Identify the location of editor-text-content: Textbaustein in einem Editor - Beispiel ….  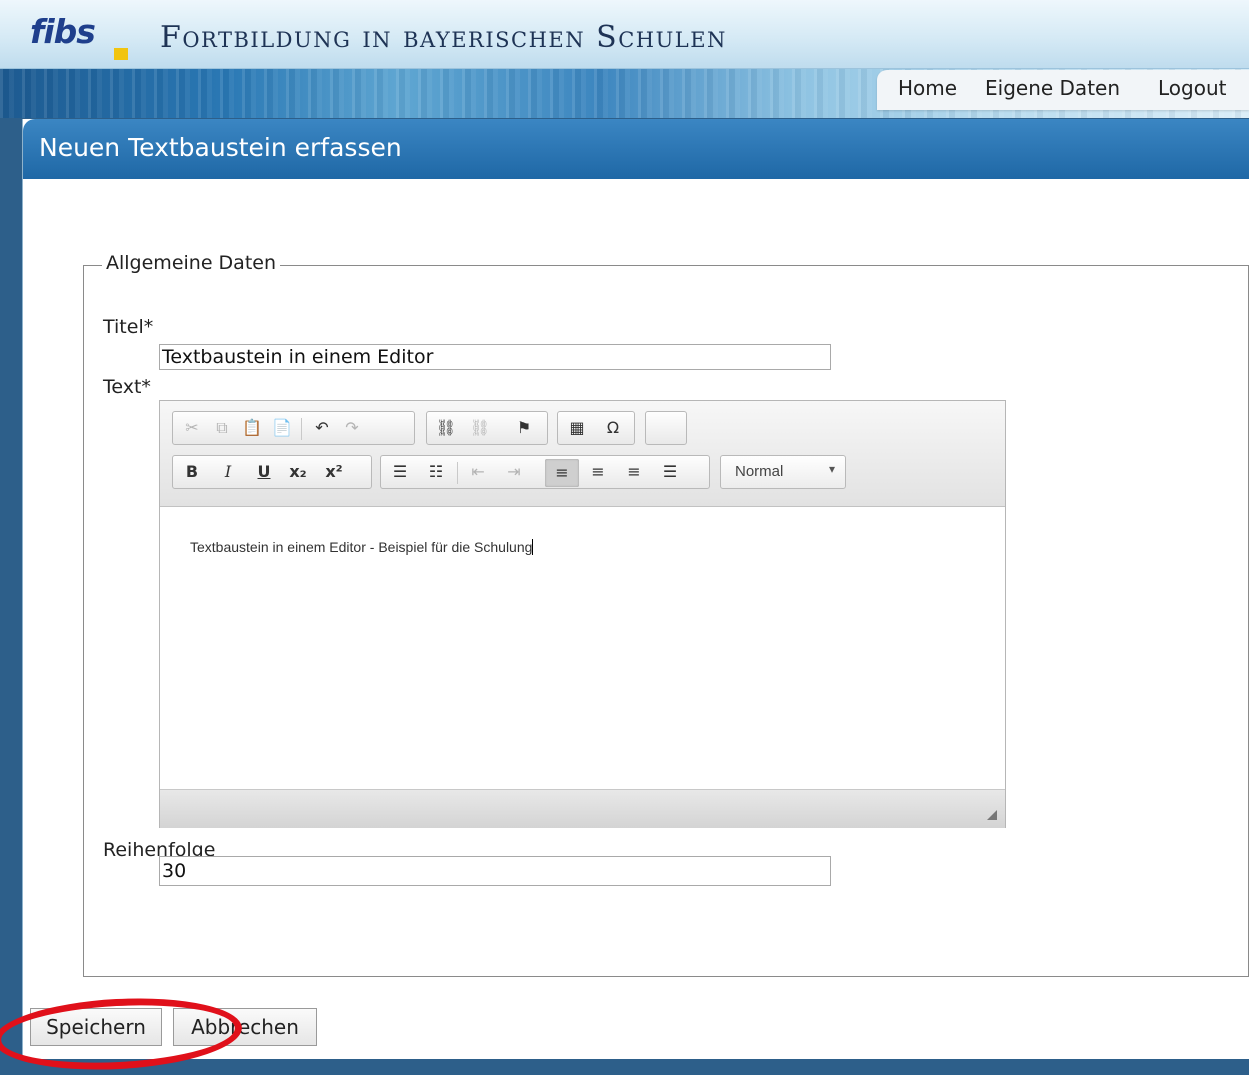
(361, 547).